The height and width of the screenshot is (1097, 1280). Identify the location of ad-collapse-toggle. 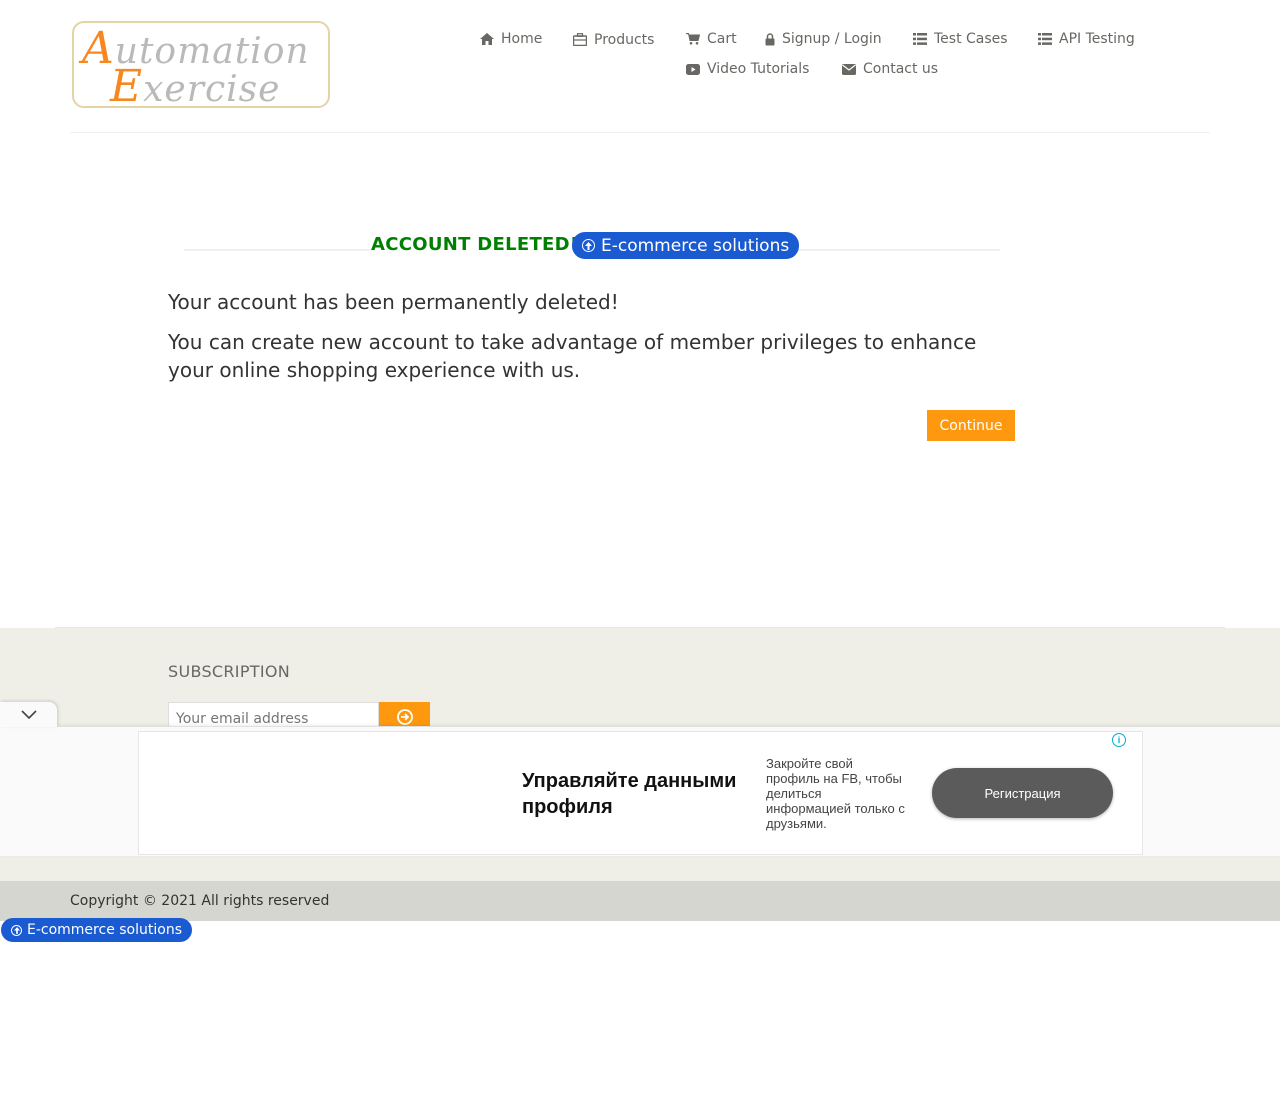
(28, 714).